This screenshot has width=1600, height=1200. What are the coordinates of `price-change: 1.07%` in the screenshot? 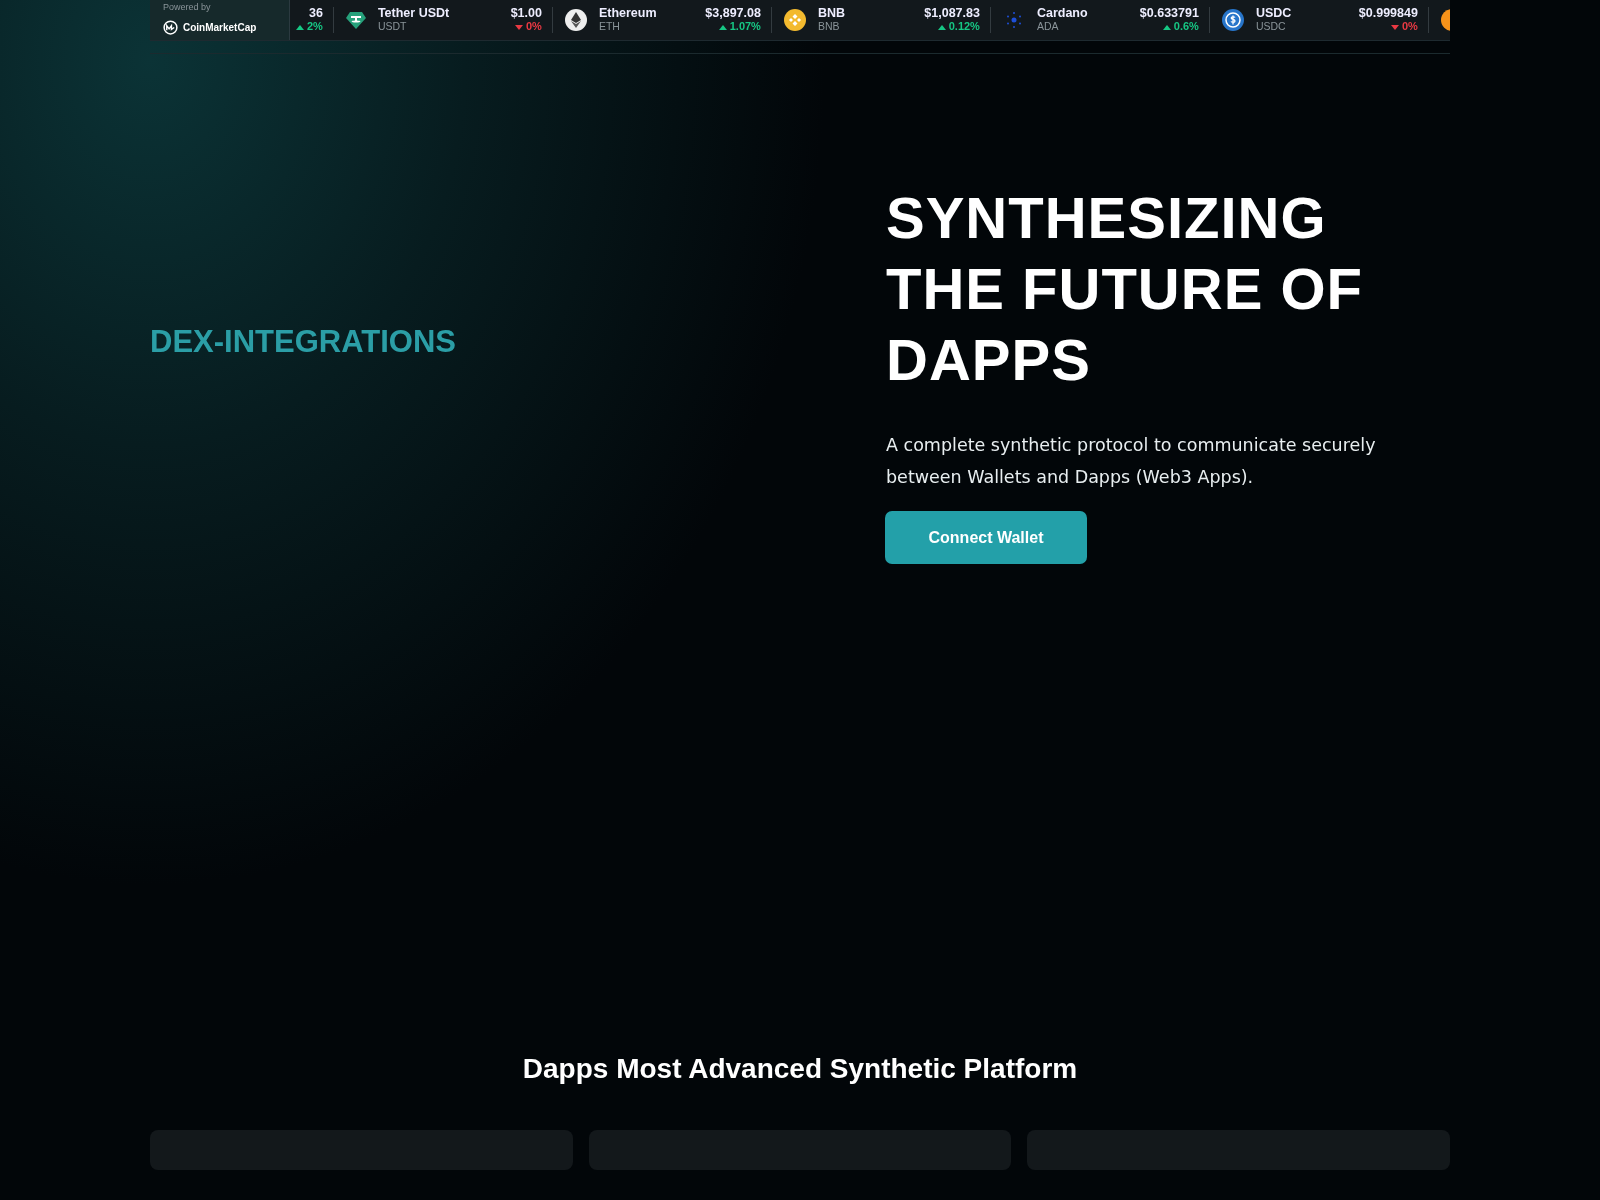 It's located at (745, 26).